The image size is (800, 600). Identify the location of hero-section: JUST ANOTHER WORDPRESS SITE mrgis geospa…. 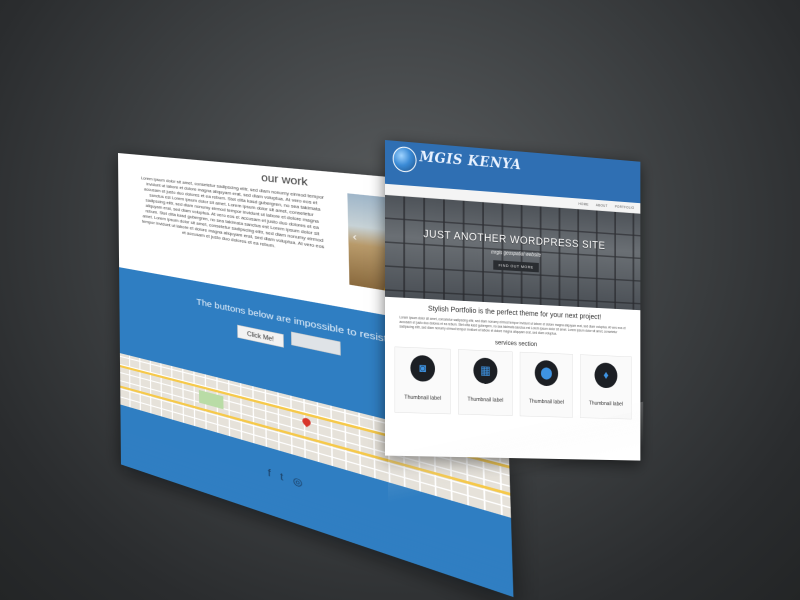
(513, 252).